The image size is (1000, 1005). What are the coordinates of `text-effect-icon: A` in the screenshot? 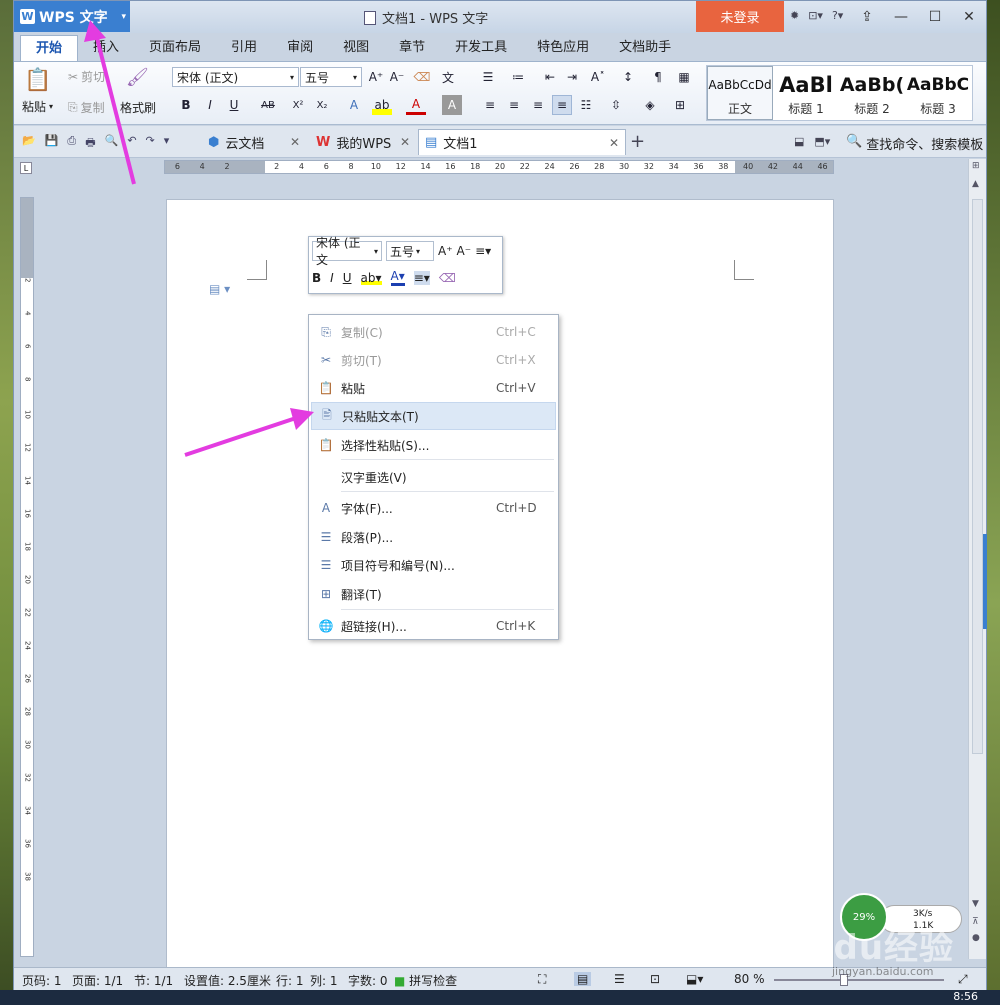 It's located at (354, 105).